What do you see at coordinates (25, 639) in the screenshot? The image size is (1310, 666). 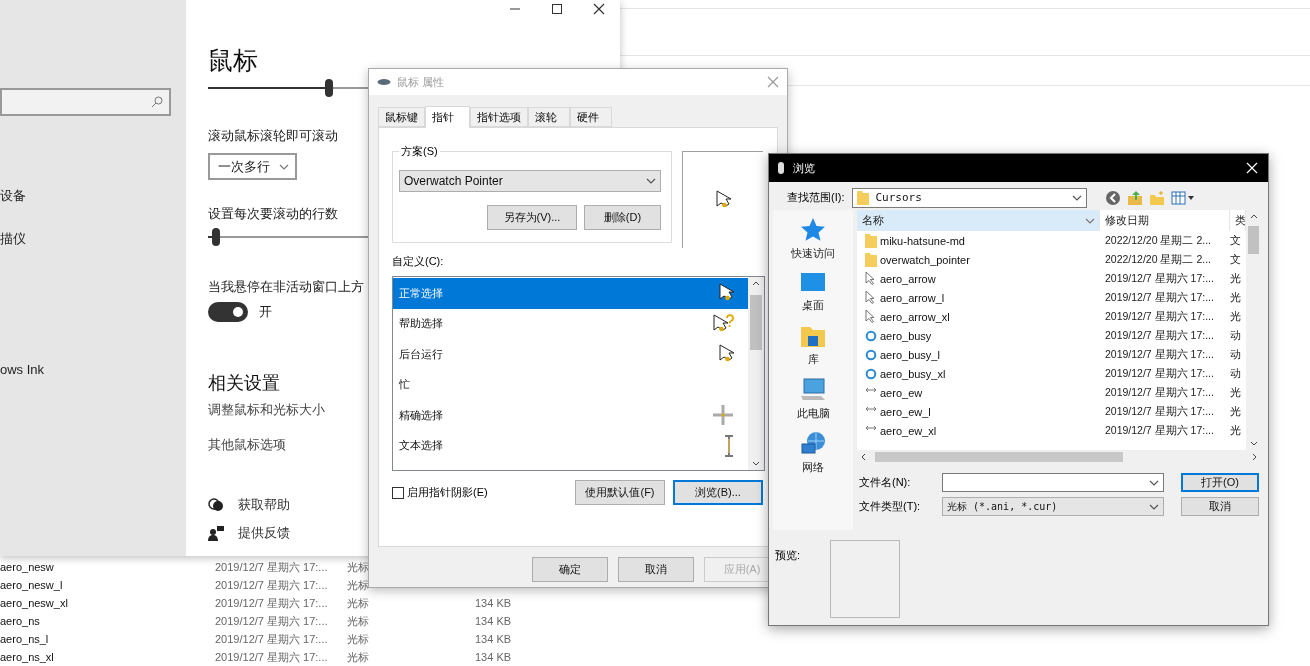 I see `file-name: aero_ns_l` at bounding box center [25, 639].